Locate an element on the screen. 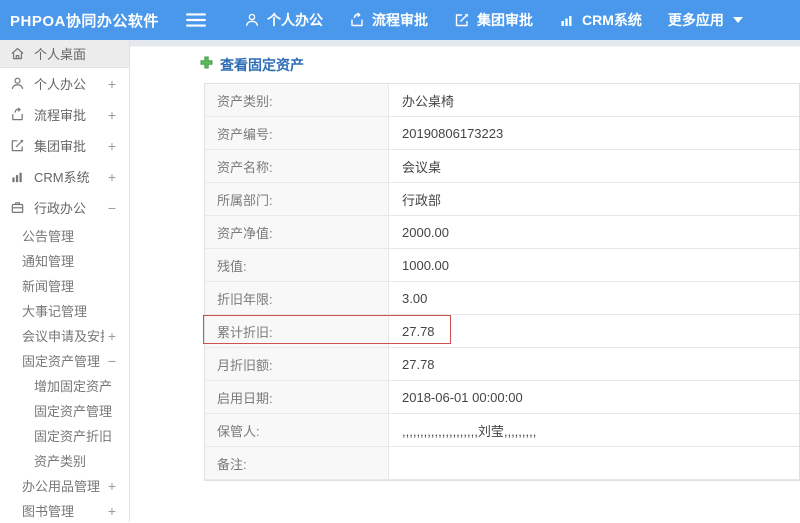  sidebar-item-workflow-approval: 流程审批 + is located at coordinates (64, 114).